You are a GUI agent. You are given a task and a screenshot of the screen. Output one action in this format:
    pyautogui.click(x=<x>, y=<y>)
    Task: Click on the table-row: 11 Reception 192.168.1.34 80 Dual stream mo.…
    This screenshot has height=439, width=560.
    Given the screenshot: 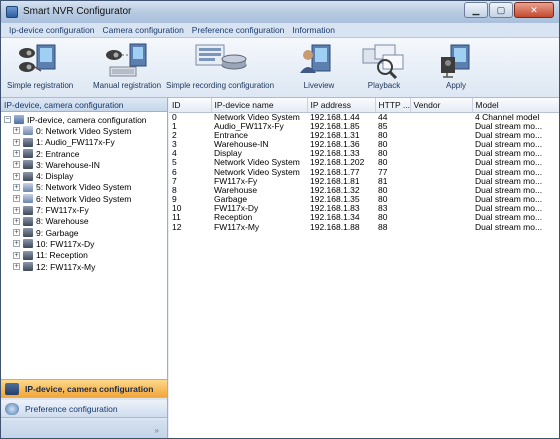 What is the action you would take?
    pyautogui.click(x=364, y=217)
    